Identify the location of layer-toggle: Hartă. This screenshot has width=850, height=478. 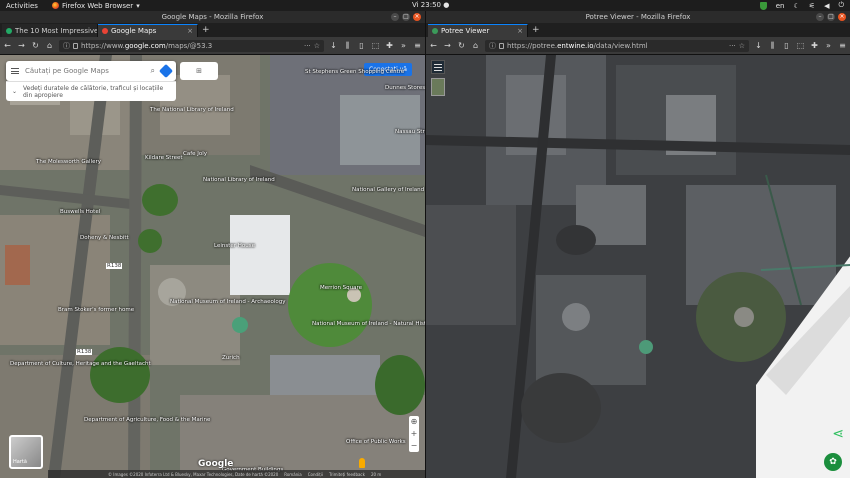
(26, 452).